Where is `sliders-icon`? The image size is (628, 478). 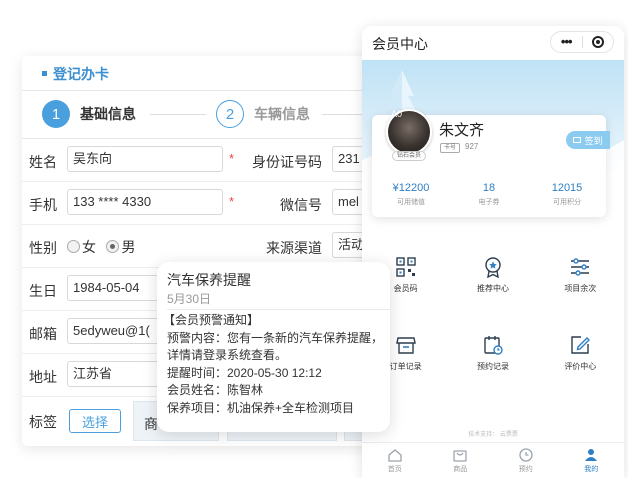 sliders-icon is located at coordinates (580, 267).